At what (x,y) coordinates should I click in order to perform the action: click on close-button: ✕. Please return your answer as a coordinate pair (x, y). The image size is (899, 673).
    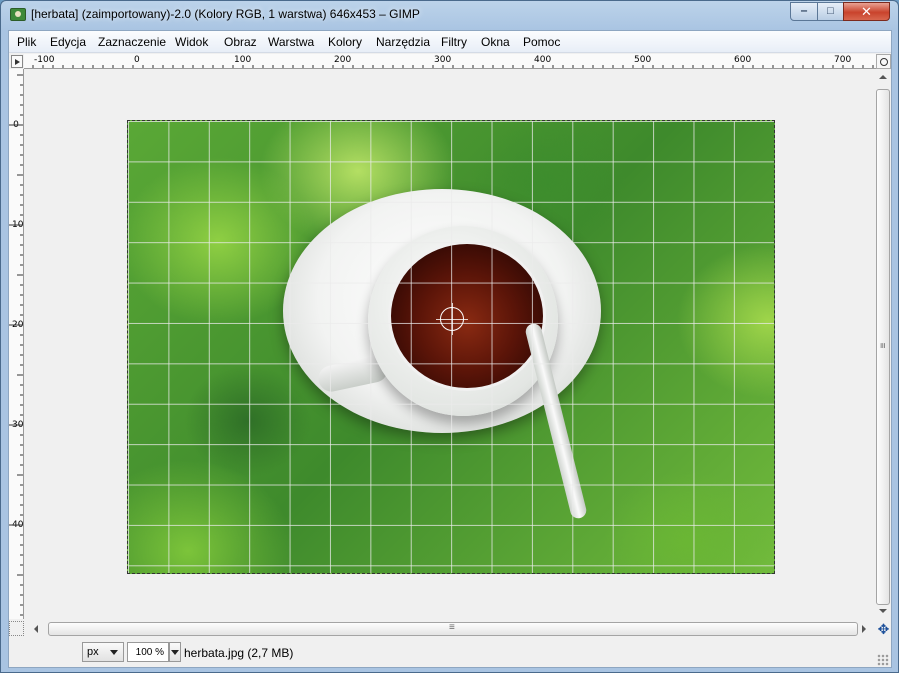
    Looking at the image, I should click on (866, 11).